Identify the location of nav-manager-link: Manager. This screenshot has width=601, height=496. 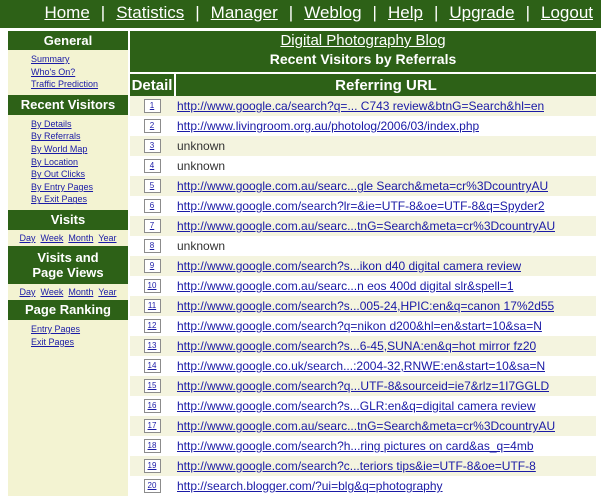
(244, 13).